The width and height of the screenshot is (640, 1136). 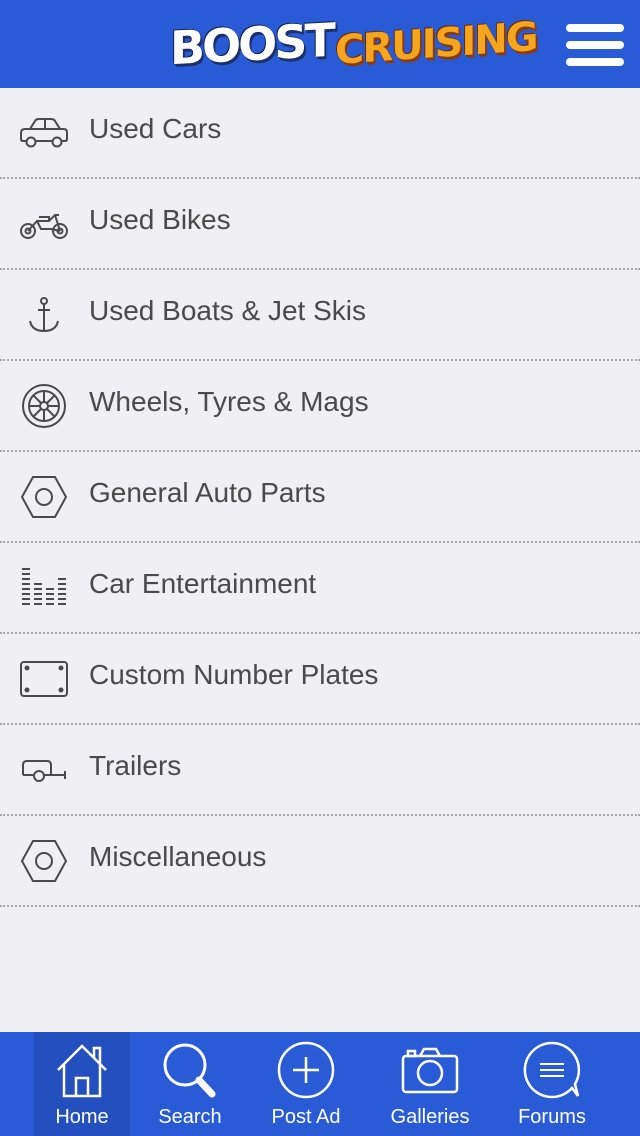 What do you see at coordinates (44, 770) in the screenshot?
I see `trailer-icon` at bounding box center [44, 770].